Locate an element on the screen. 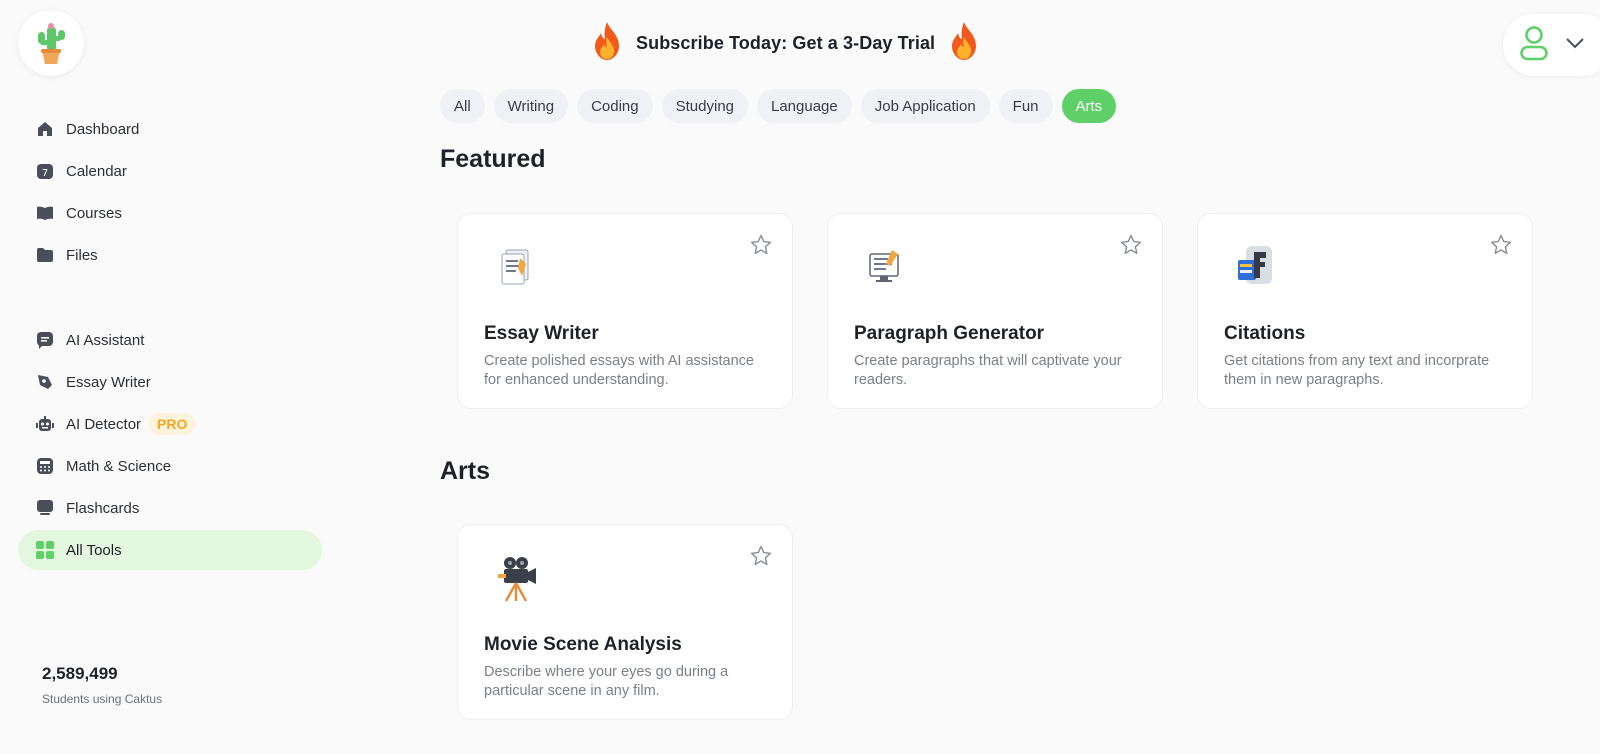  tab-studying: Studying is located at coordinates (704, 106).